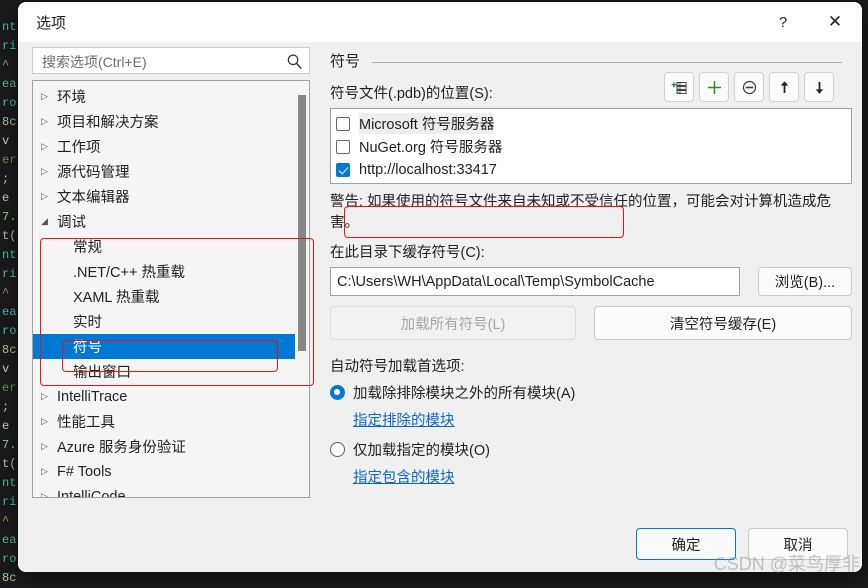  What do you see at coordinates (164, 96) in the screenshot?
I see `tree-item: ▷ 环境` at bounding box center [164, 96].